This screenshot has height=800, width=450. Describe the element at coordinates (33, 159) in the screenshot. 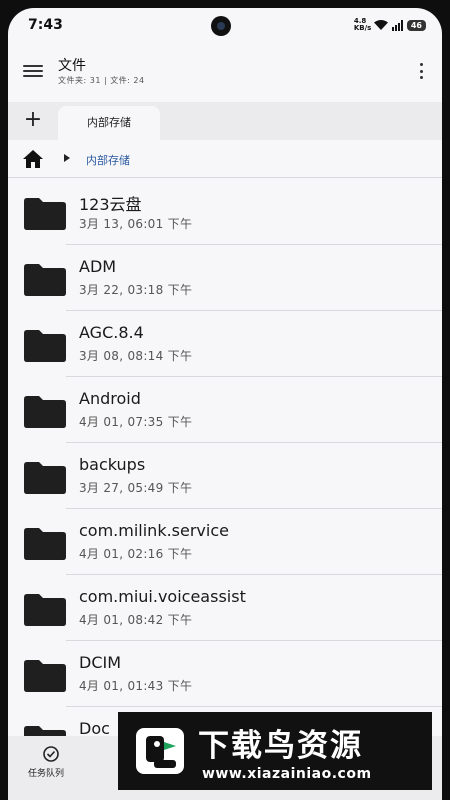

I see `home-icon` at that location.